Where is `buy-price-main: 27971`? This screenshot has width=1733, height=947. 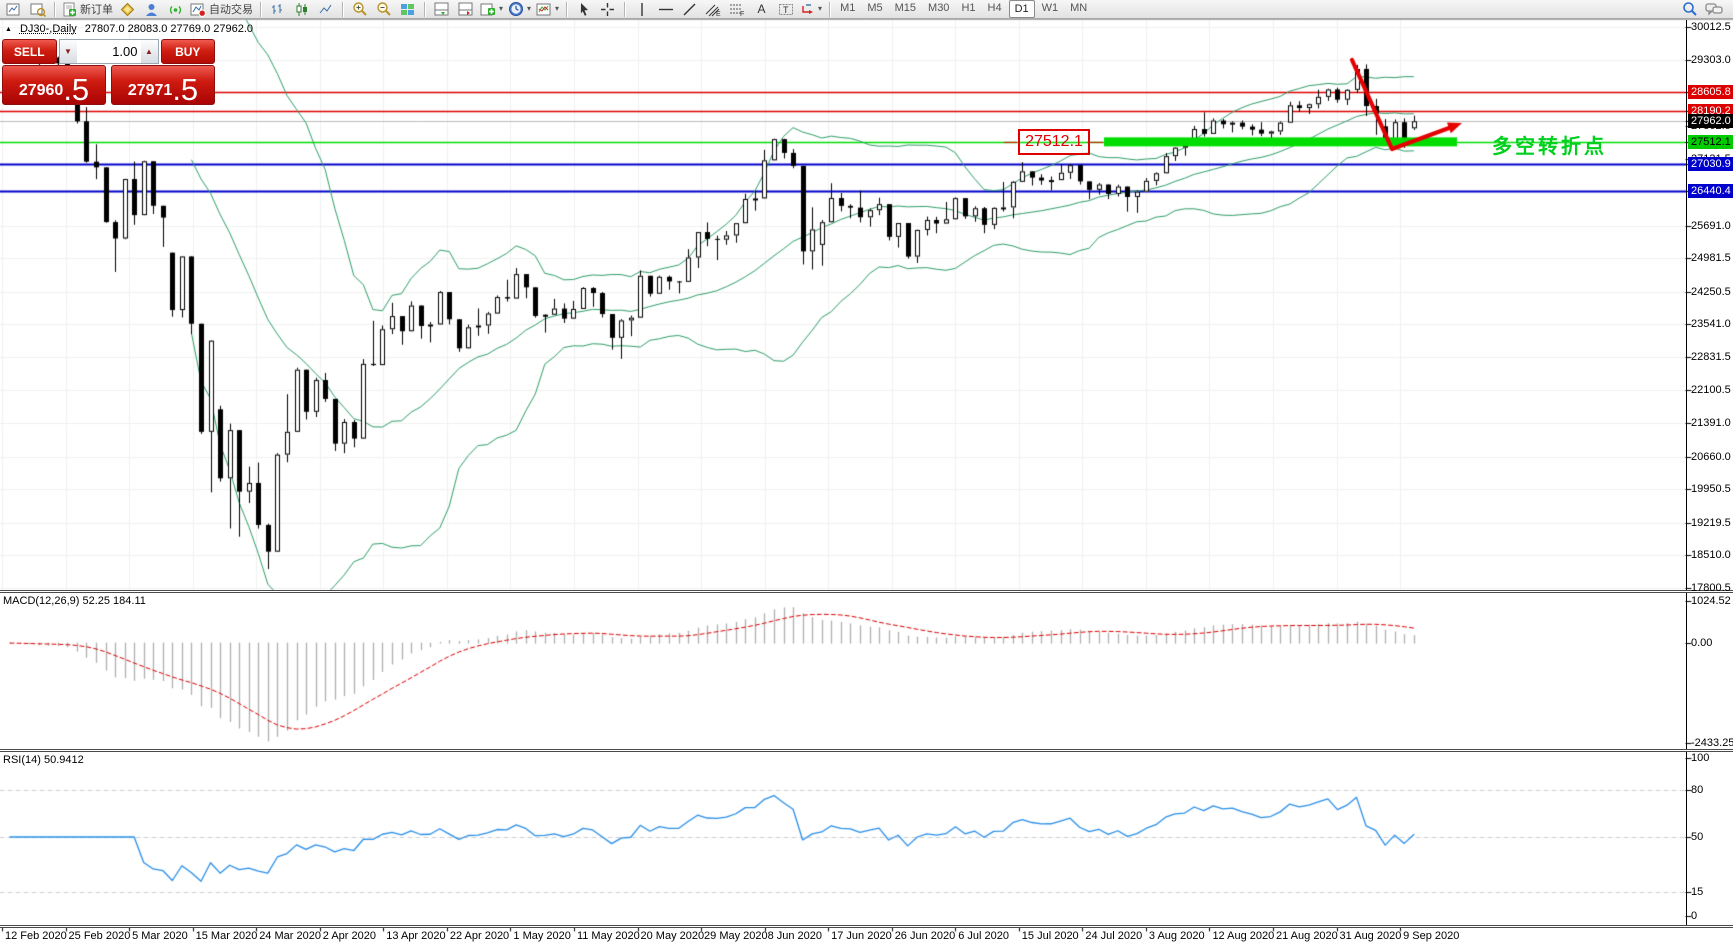
buy-price-main: 27971 is located at coordinates (150, 90).